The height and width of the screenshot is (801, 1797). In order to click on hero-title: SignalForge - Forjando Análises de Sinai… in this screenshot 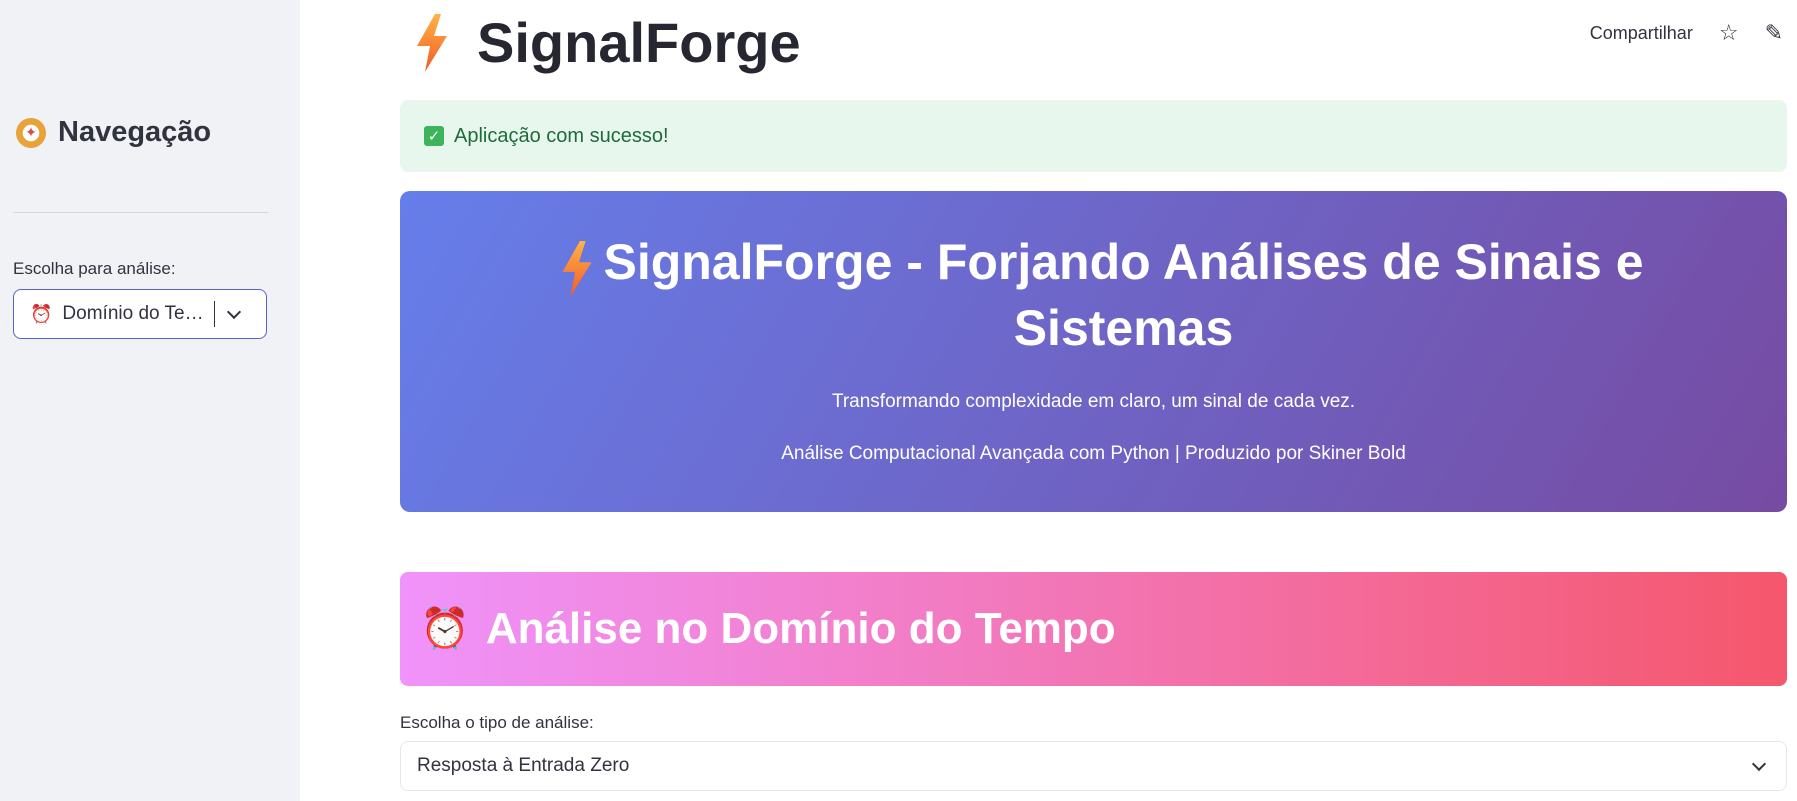, I will do `click(1123, 295)`.